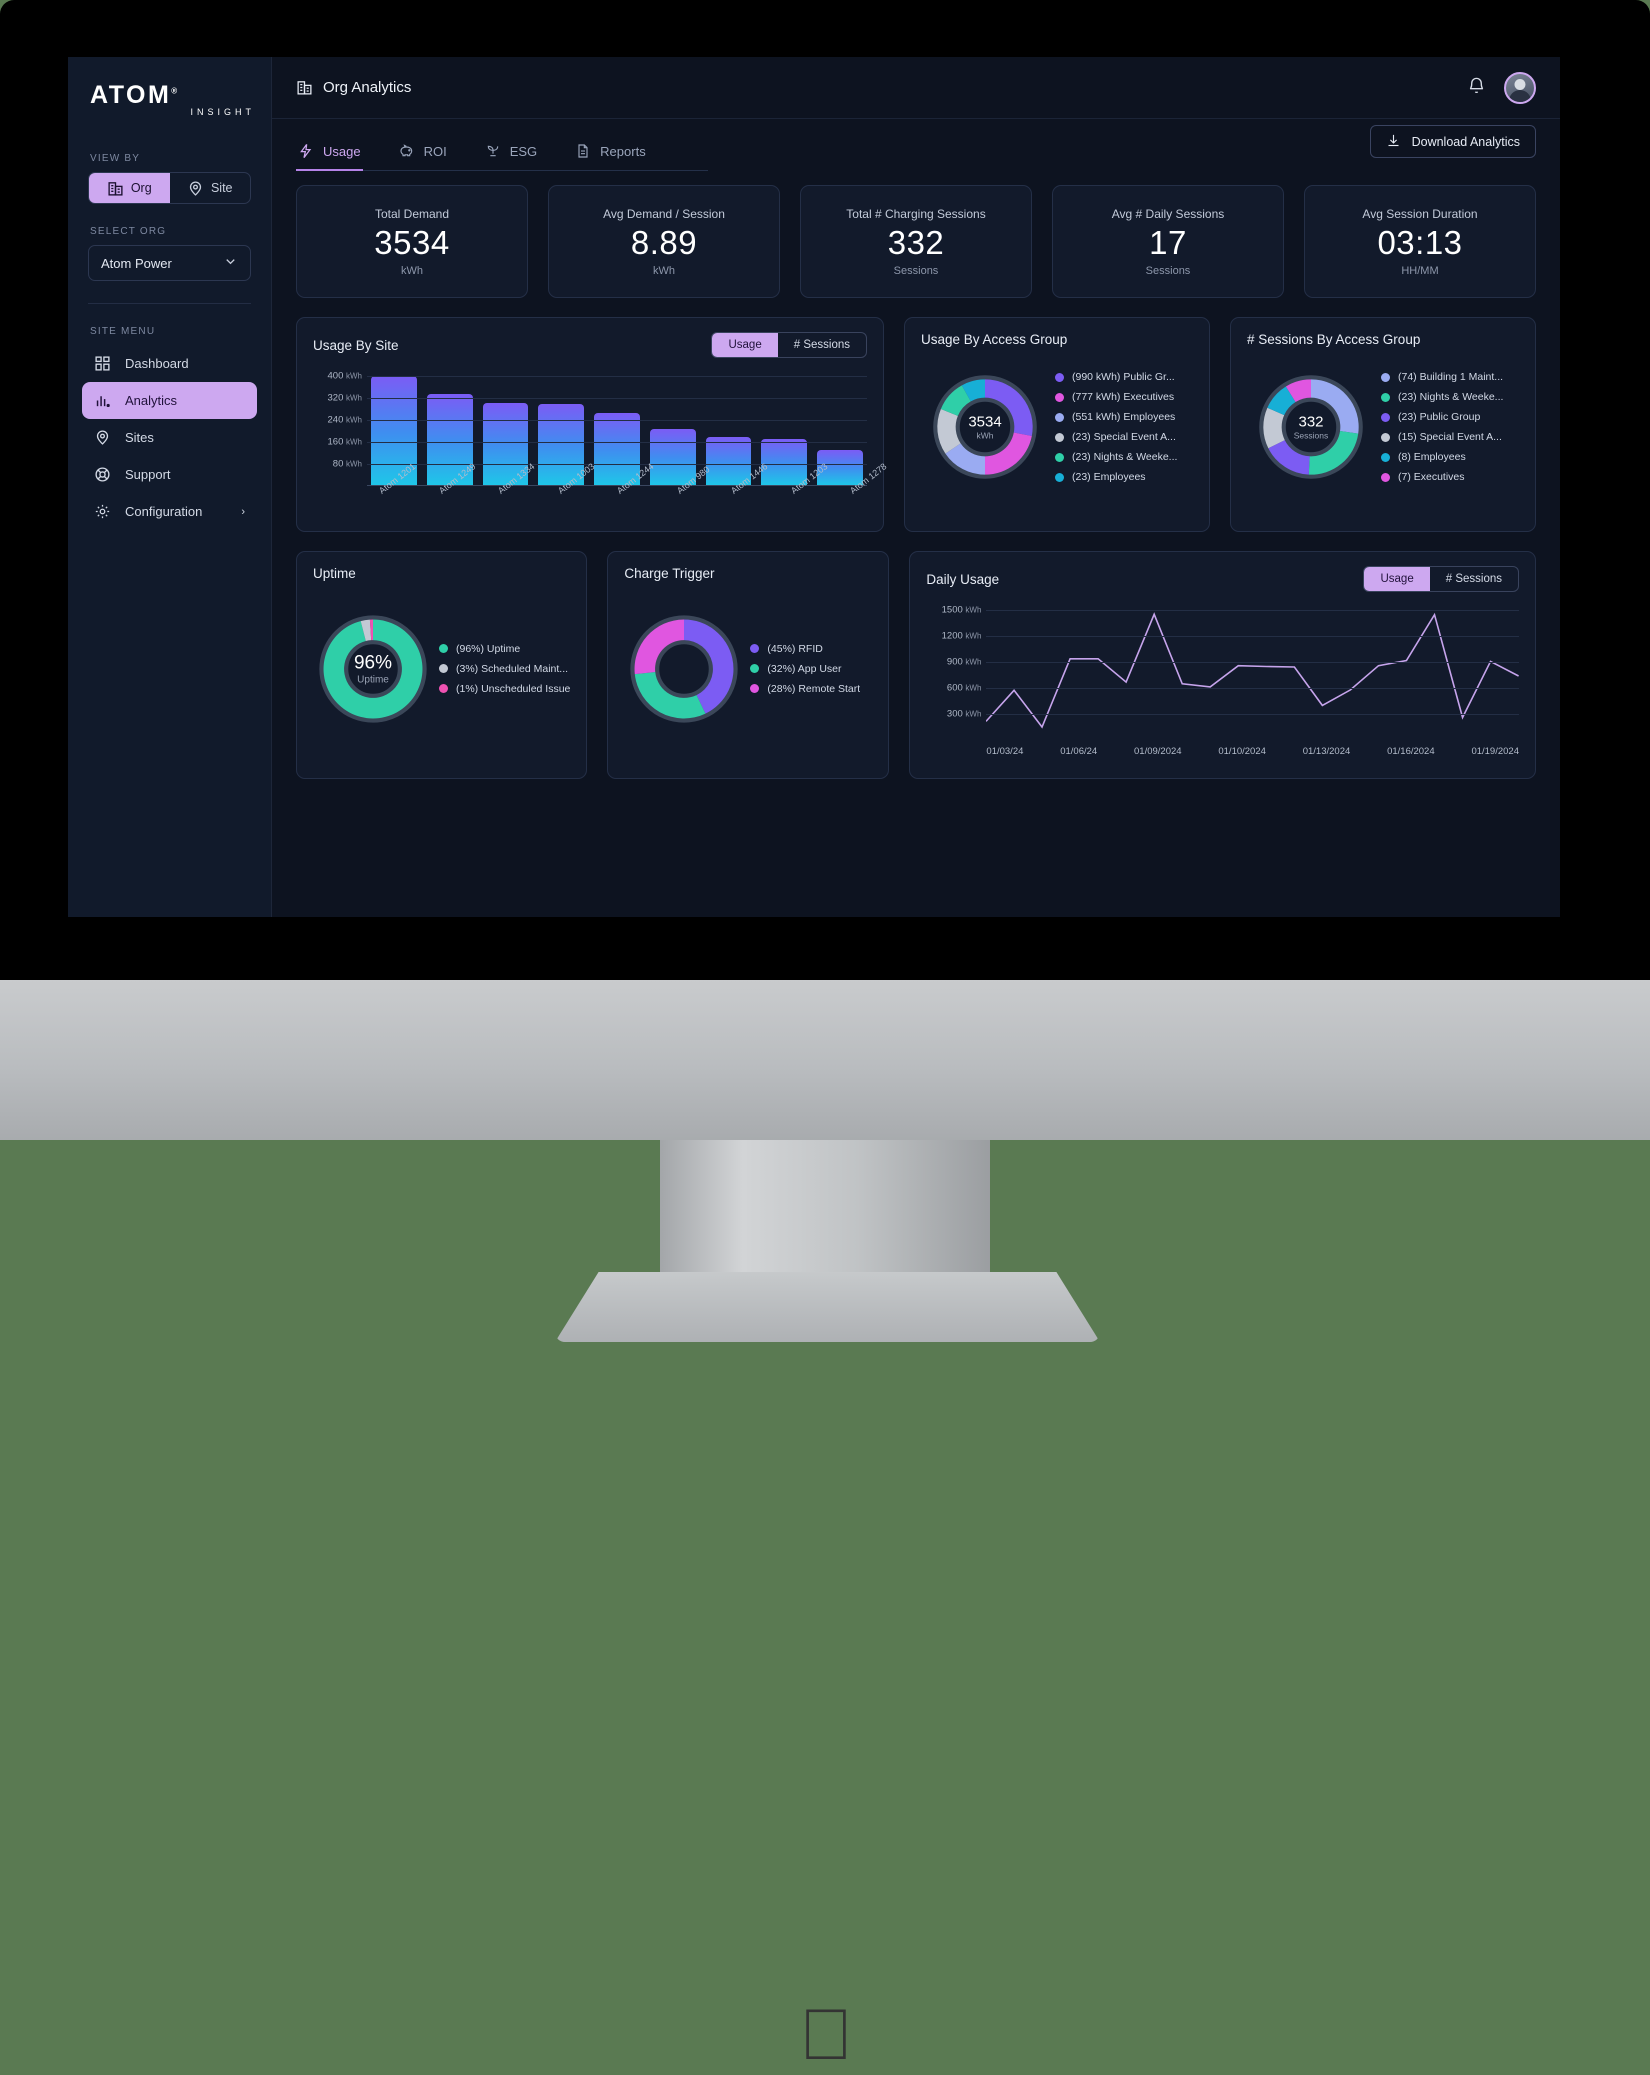  Describe the element at coordinates (1168, 213) in the screenshot. I see `kpi-label: Avg # Daily Sessions` at that location.